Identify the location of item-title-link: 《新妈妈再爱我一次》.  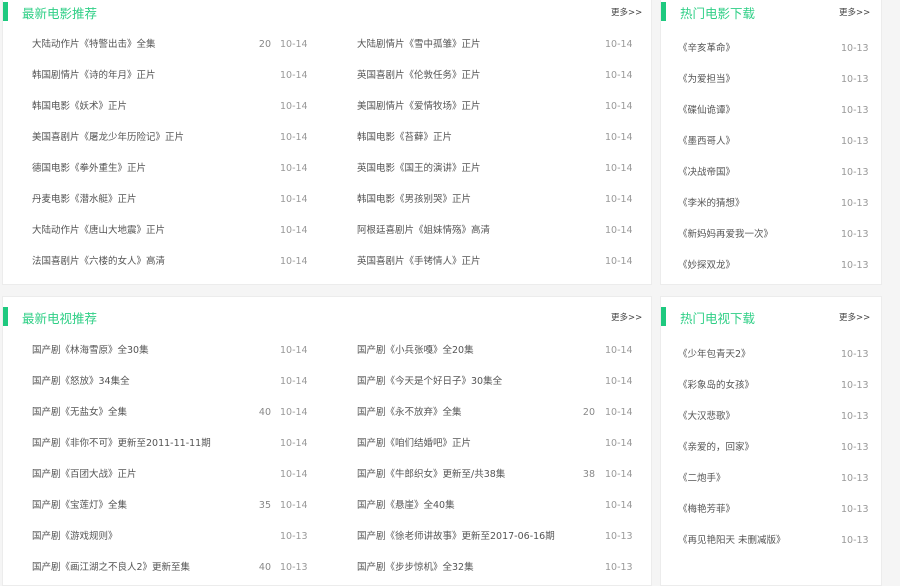
(725, 235).